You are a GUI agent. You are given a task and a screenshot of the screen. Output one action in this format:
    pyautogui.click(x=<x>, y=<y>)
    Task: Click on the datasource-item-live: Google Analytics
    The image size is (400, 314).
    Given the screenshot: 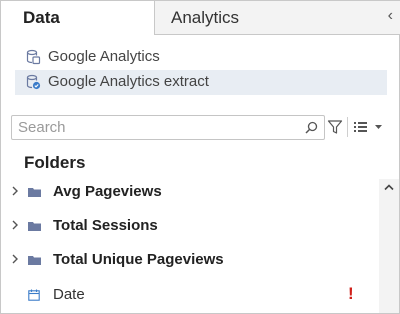 What is the action you would take?
    pyautogui.click(x=201, y=57)
    